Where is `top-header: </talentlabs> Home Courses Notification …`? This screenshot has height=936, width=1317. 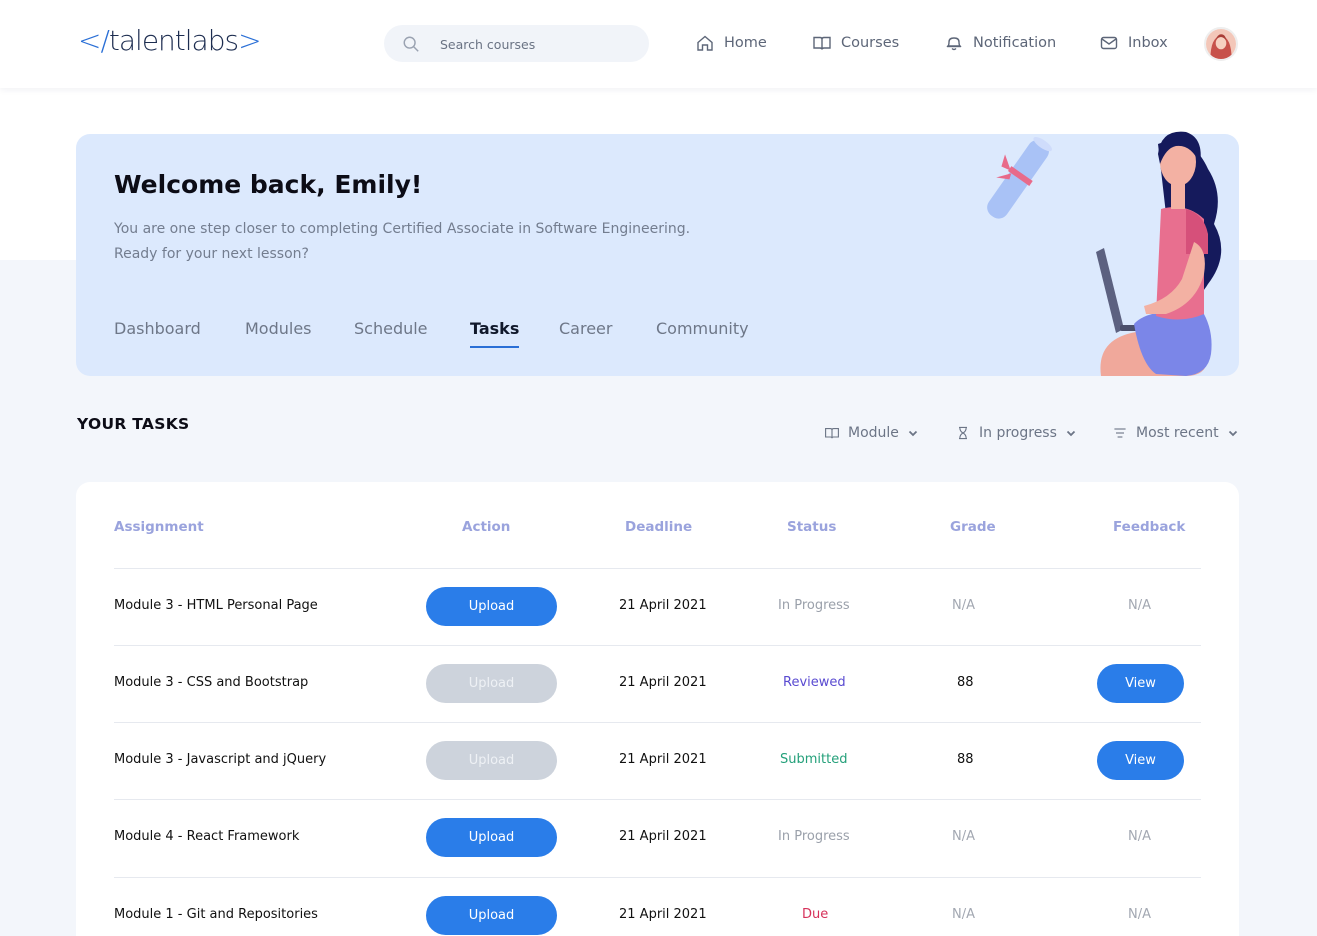 top-header: </talentlabs> Home Courses Notification … is located at coordinates (658, 44).